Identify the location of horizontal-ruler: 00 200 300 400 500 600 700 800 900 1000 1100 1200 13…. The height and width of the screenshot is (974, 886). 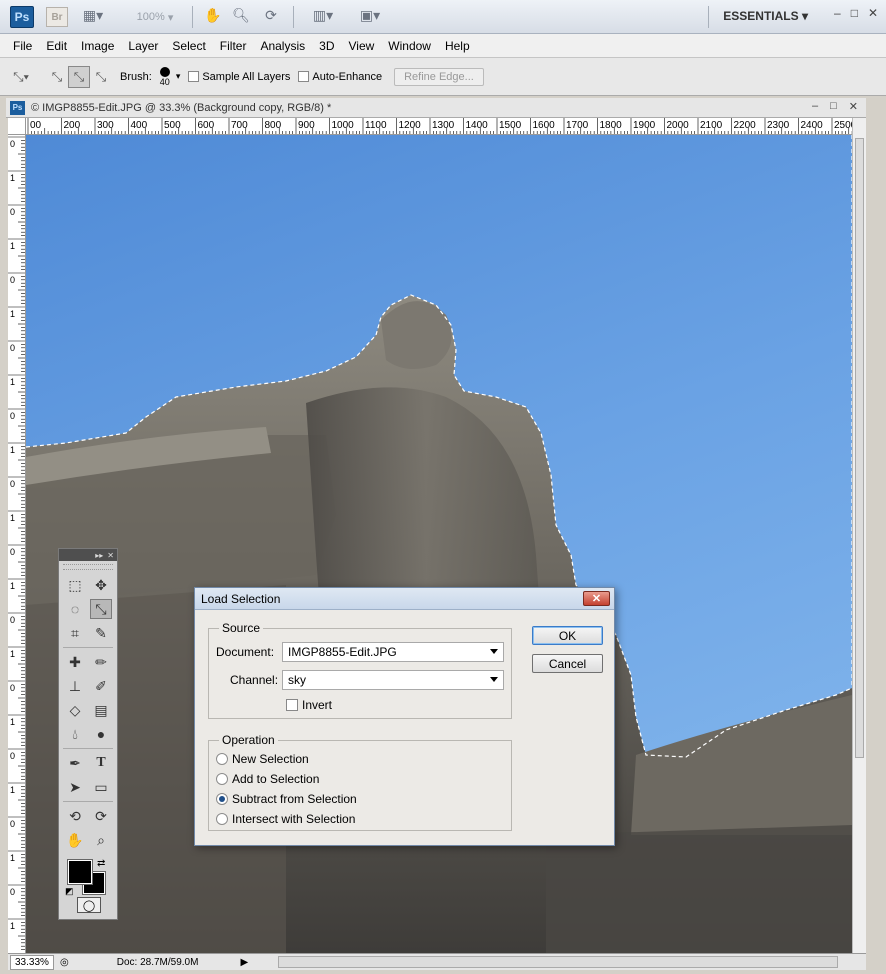
(439, 126).